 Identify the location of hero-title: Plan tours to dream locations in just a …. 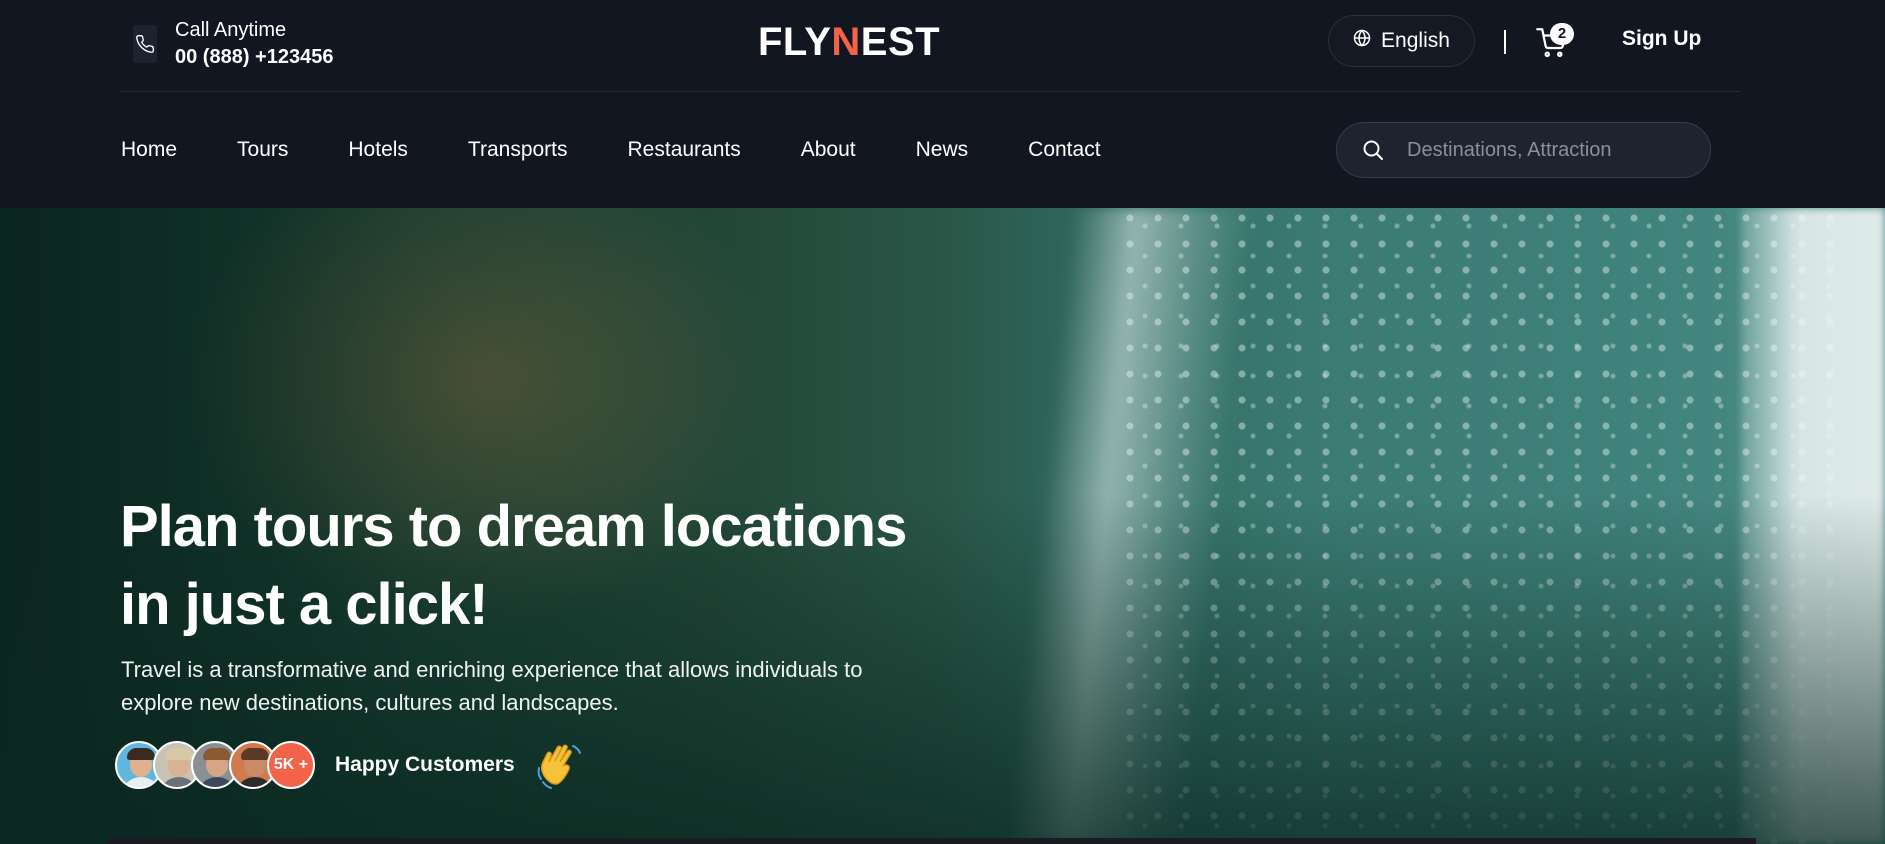
(513, 565).